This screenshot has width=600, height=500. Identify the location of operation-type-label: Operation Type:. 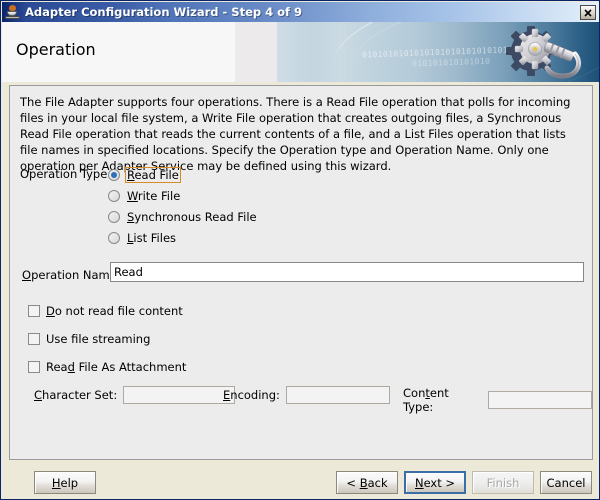
(66, 174).